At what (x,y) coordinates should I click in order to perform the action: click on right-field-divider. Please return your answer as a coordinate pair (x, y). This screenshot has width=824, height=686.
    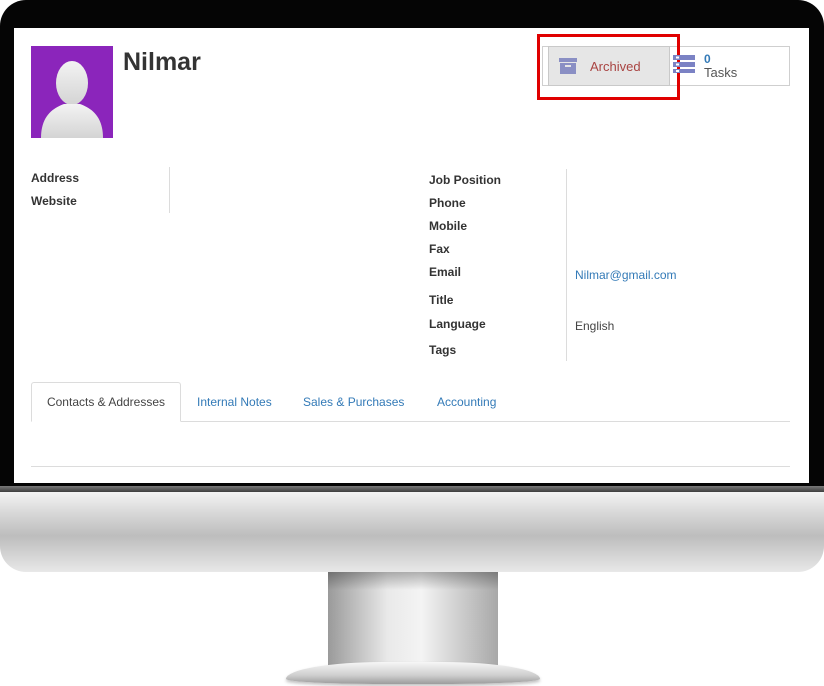
    Looking at the image, I should click on (566, 265).